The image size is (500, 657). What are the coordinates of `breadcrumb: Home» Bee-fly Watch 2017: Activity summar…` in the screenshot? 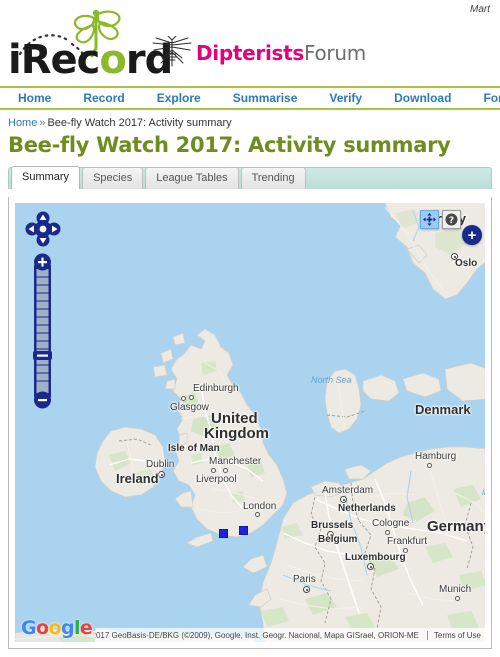 It's located at (250, 120).